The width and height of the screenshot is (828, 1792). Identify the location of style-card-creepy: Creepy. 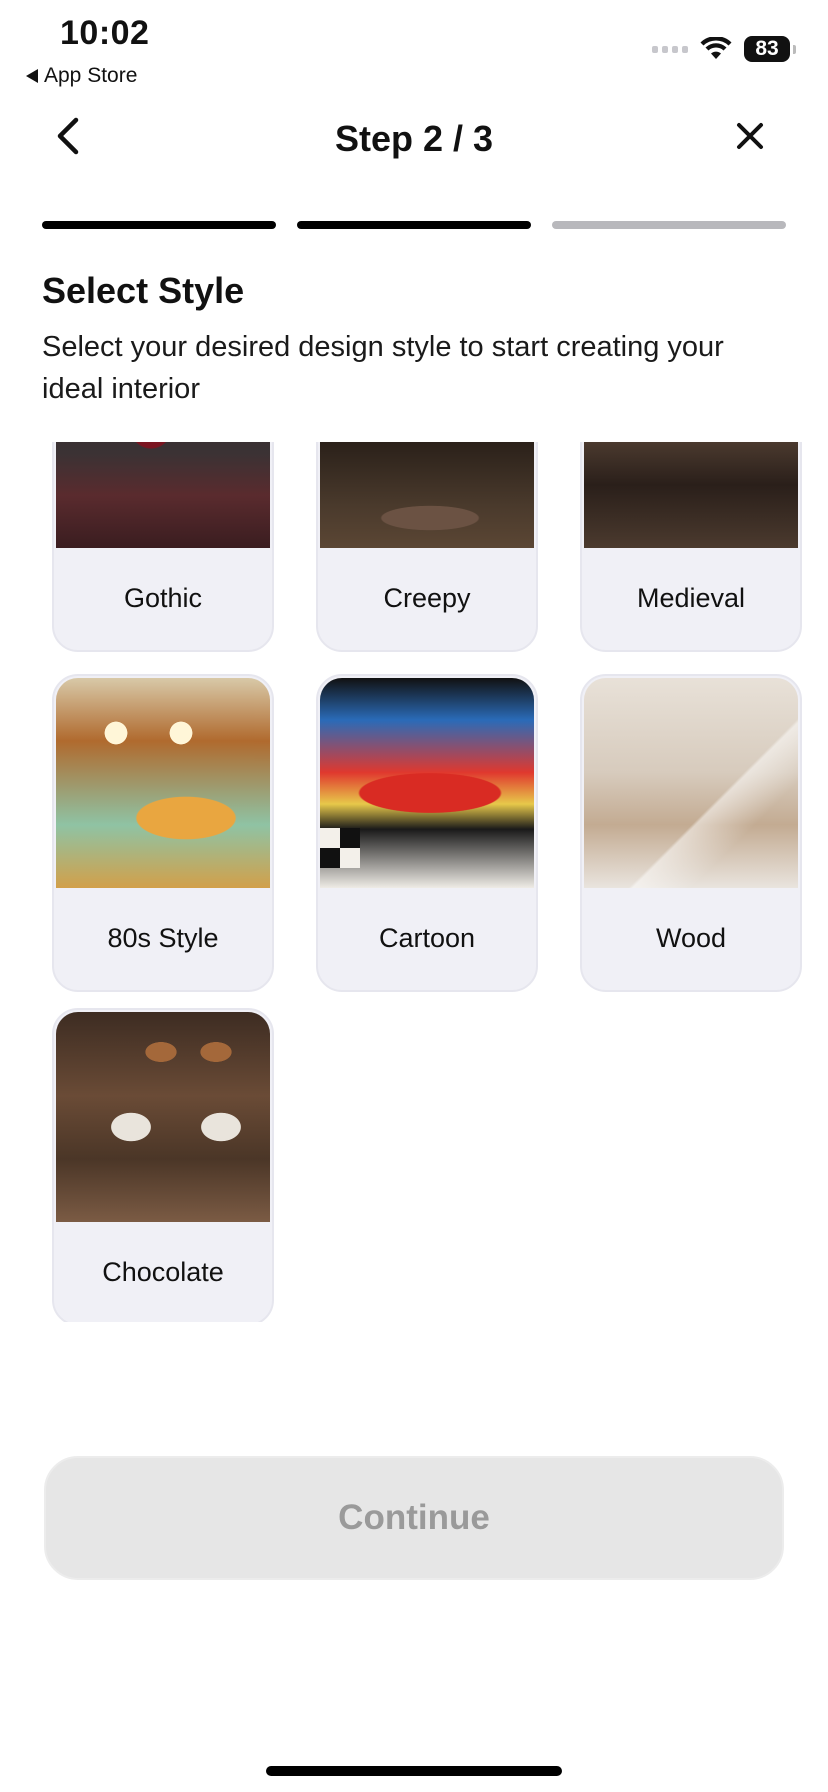
(427, 547).